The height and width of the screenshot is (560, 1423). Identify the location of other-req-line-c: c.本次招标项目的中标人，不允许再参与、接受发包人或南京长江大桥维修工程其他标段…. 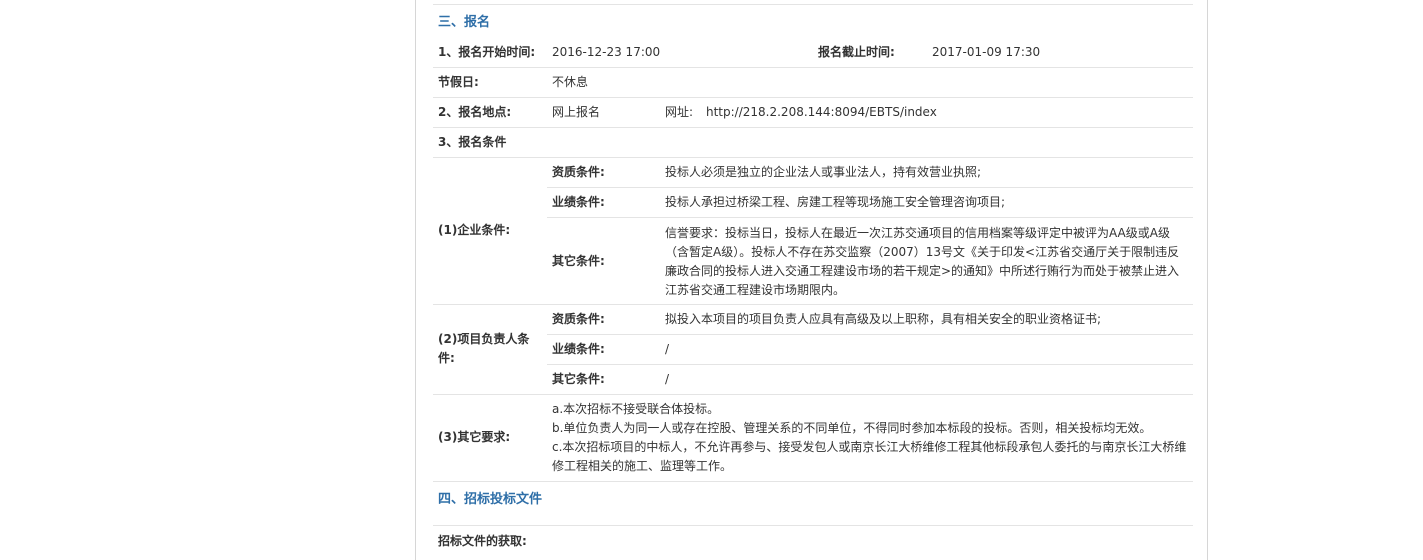
(869, 456).